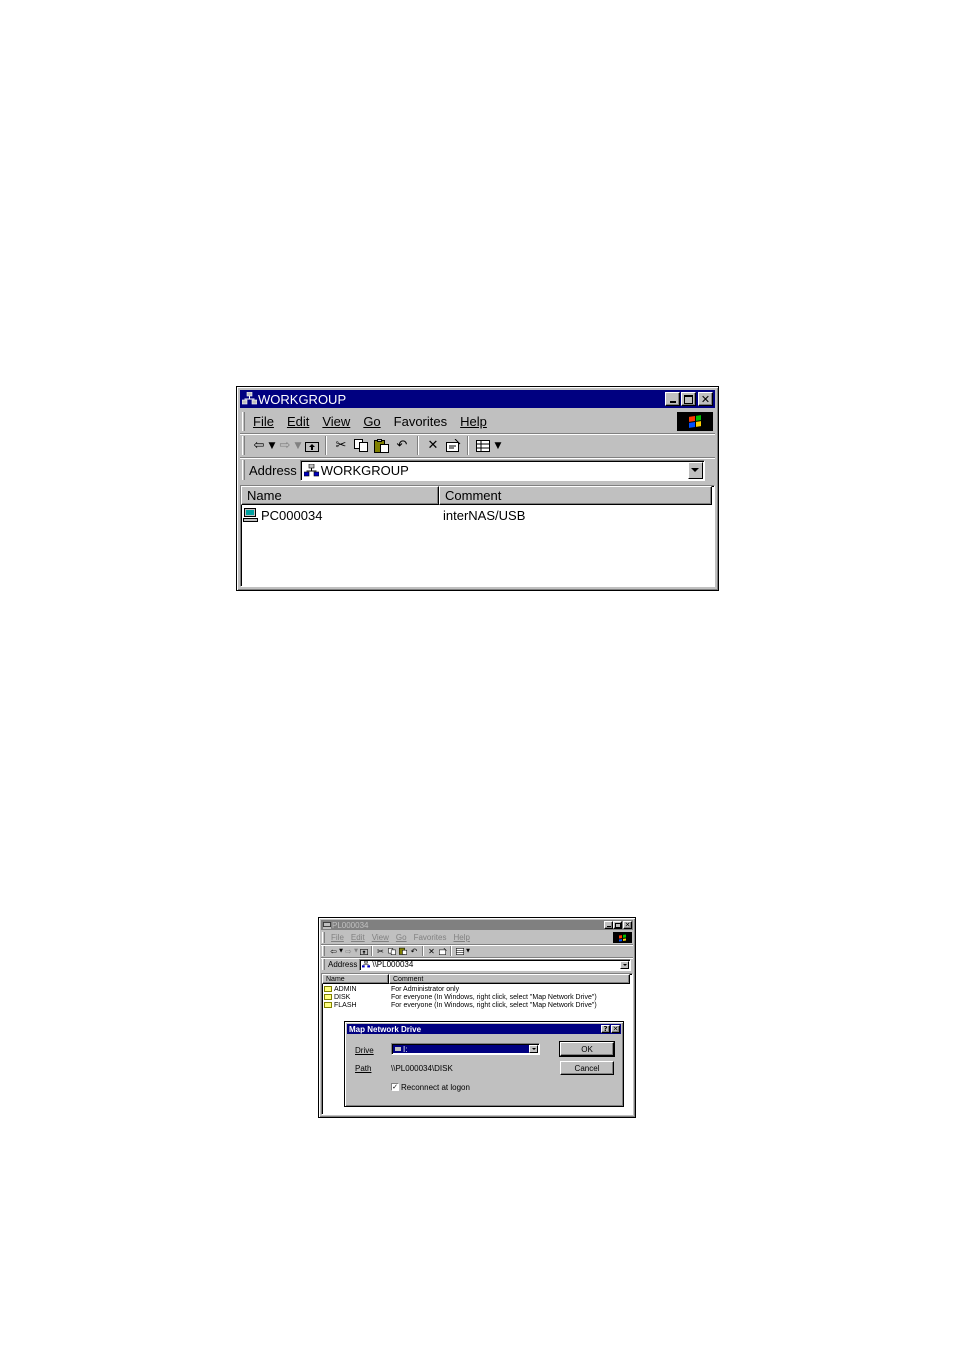  Describe the element at coordinates (615, 1029) in the screenshot. I see `dialog-close-button: ✕` at that location.